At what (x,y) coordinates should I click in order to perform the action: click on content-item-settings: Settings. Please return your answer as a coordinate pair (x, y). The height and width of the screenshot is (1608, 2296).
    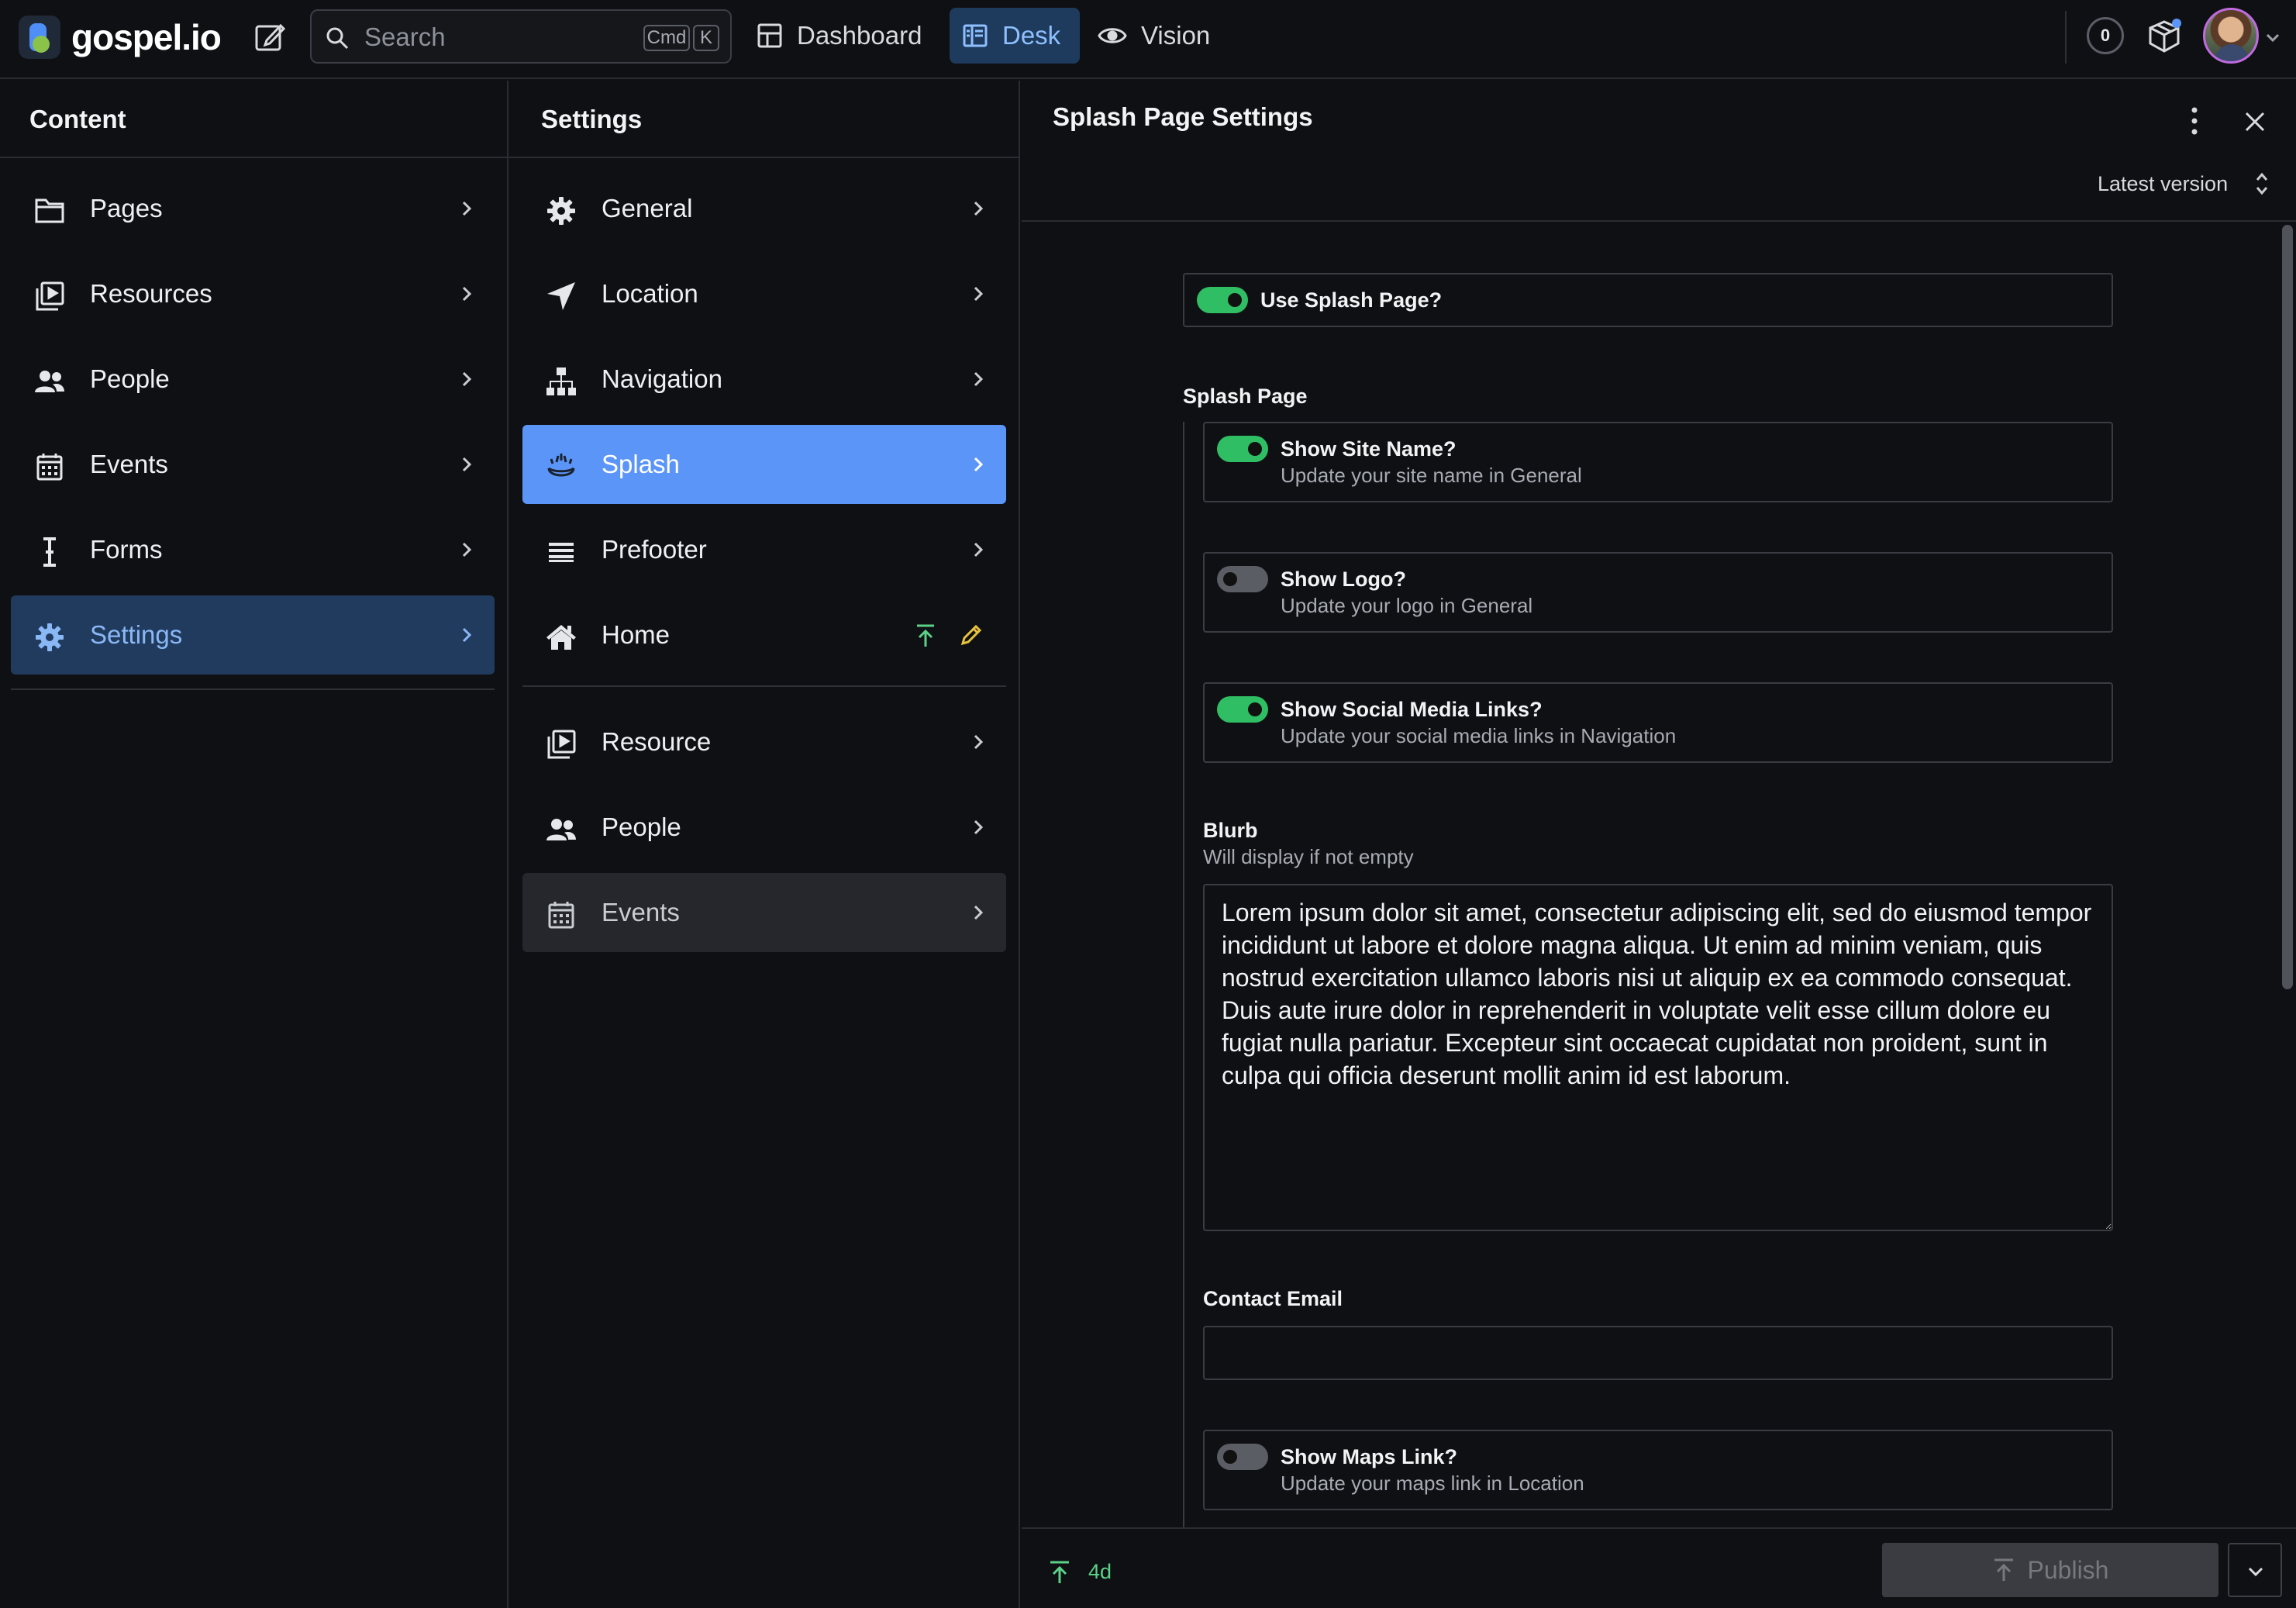
    Looking at the image, I should click on (253, 635).